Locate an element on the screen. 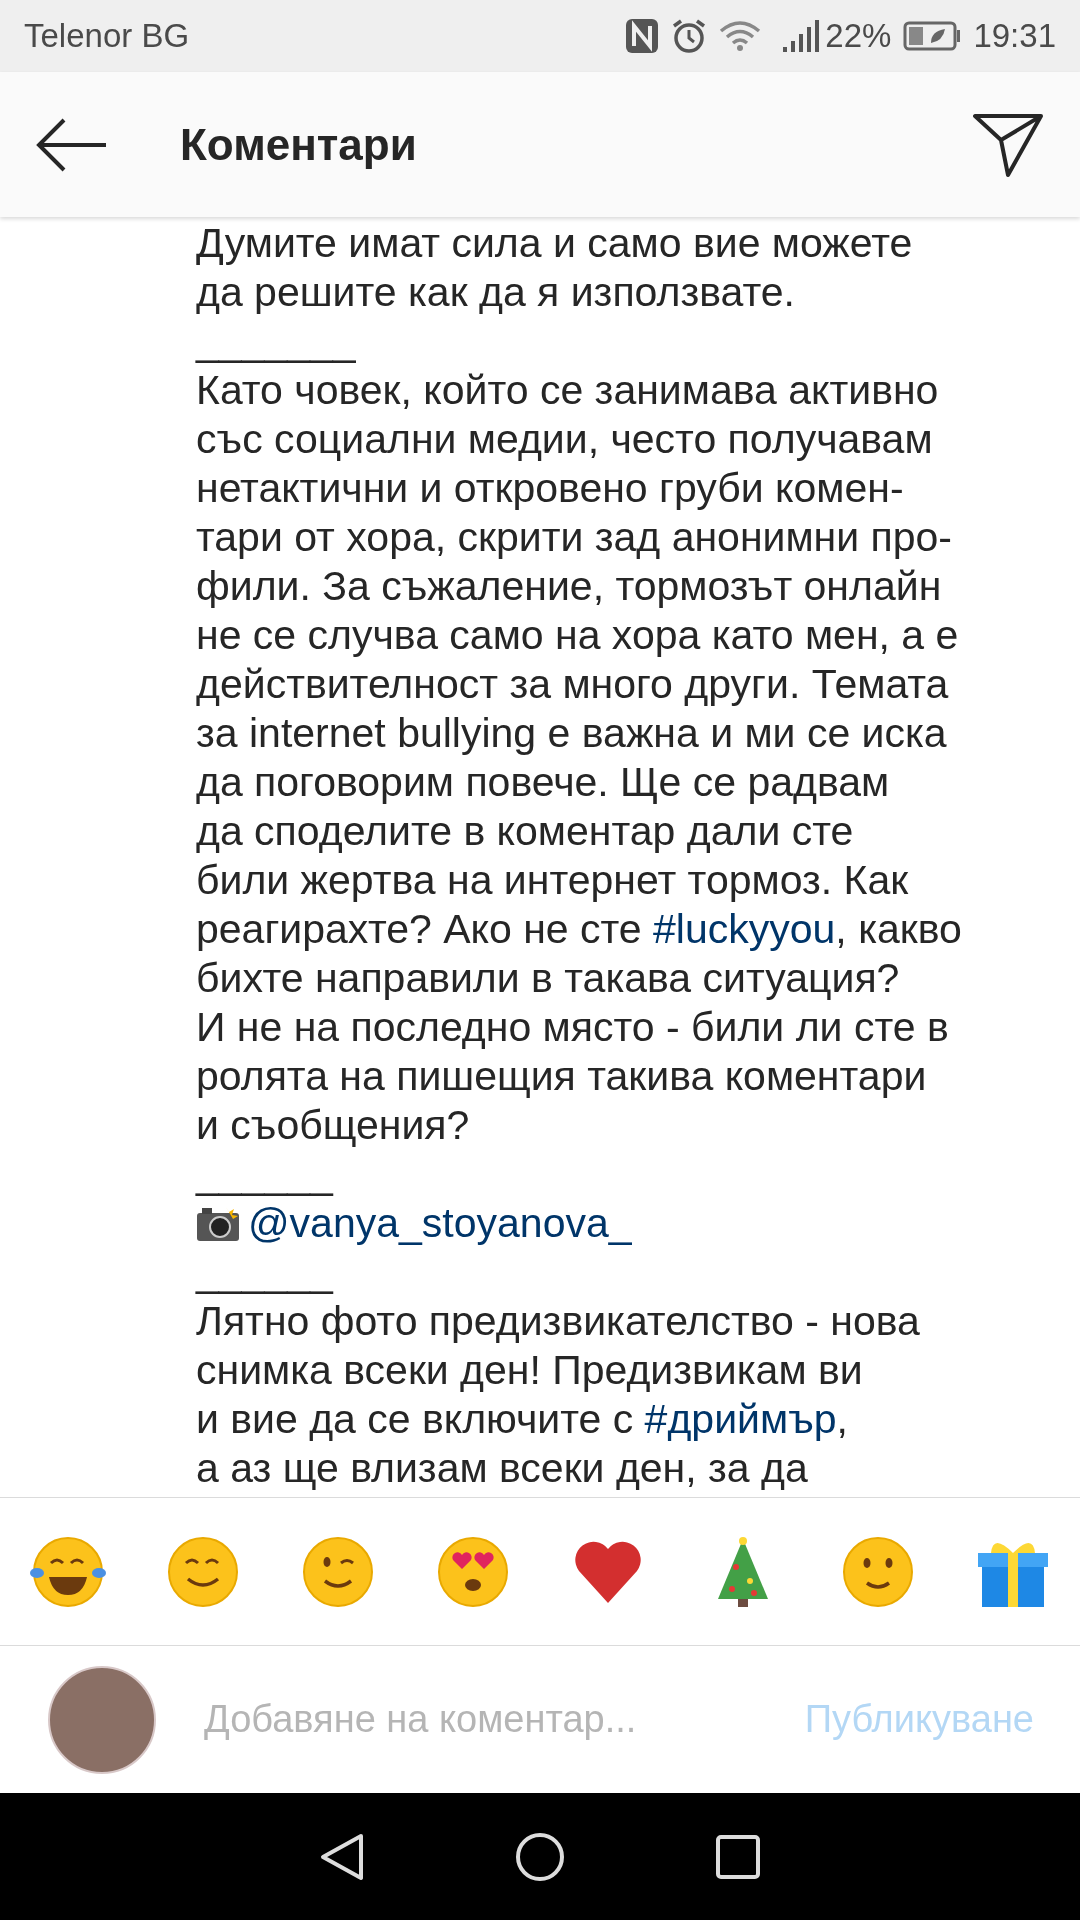 This screenshot has height=1920, width=1080. wifi-icon is located at coordinates (740, 36).